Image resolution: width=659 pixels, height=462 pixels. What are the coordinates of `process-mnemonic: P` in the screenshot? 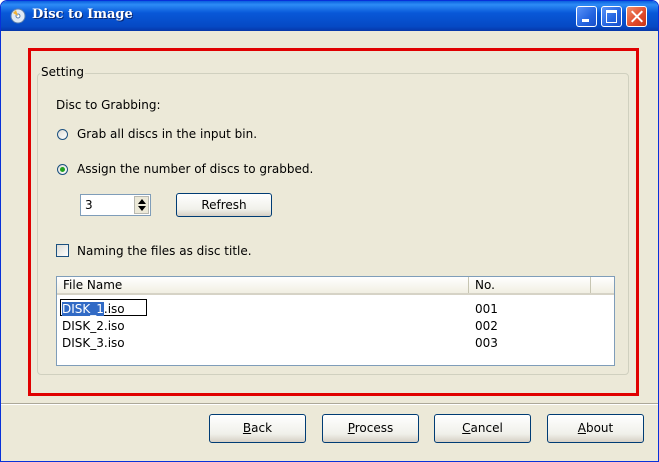 It's located at (351, 428).